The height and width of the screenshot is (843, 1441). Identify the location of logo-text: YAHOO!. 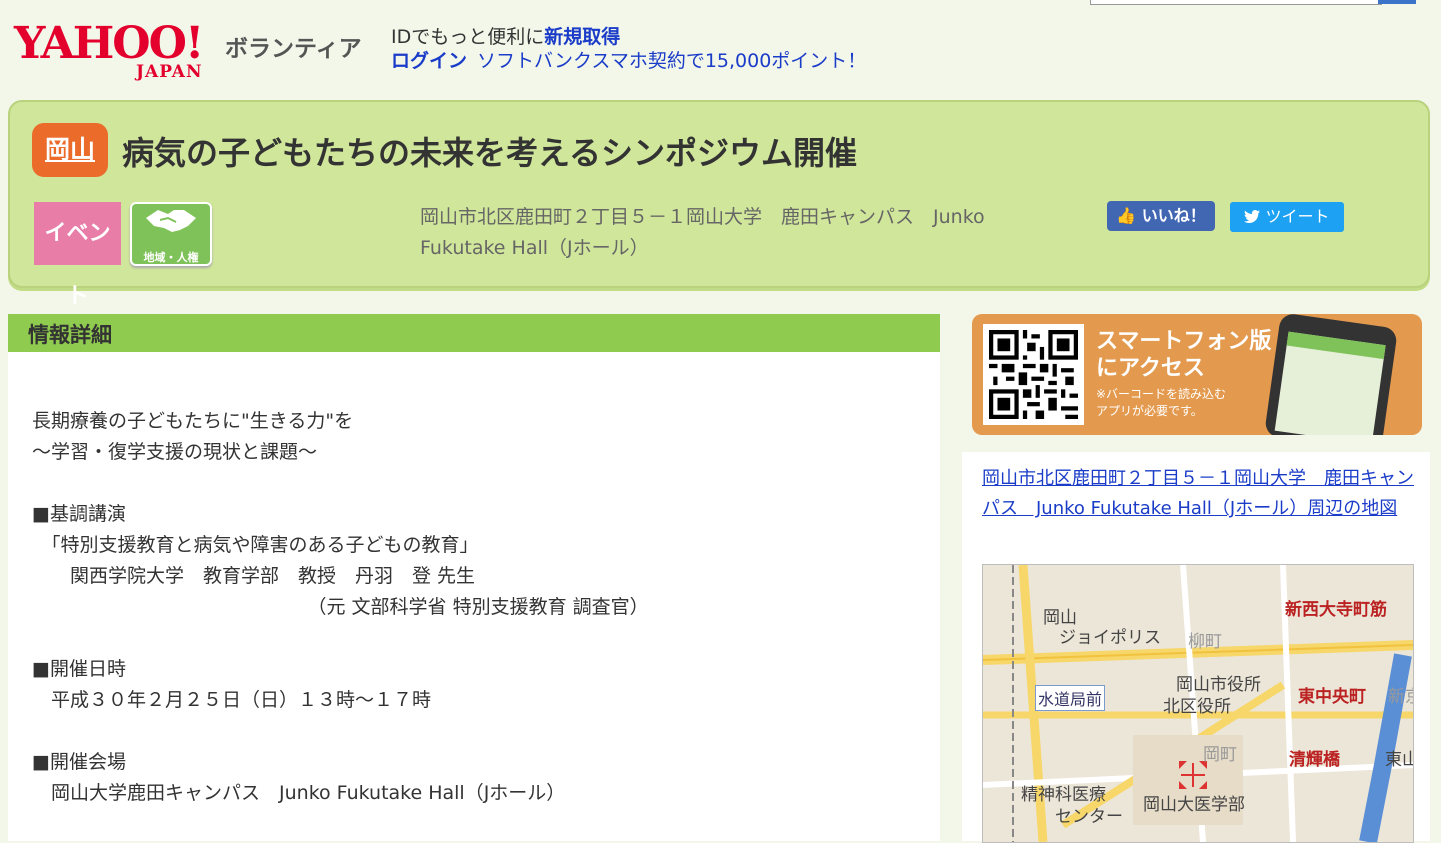
(109, 43).